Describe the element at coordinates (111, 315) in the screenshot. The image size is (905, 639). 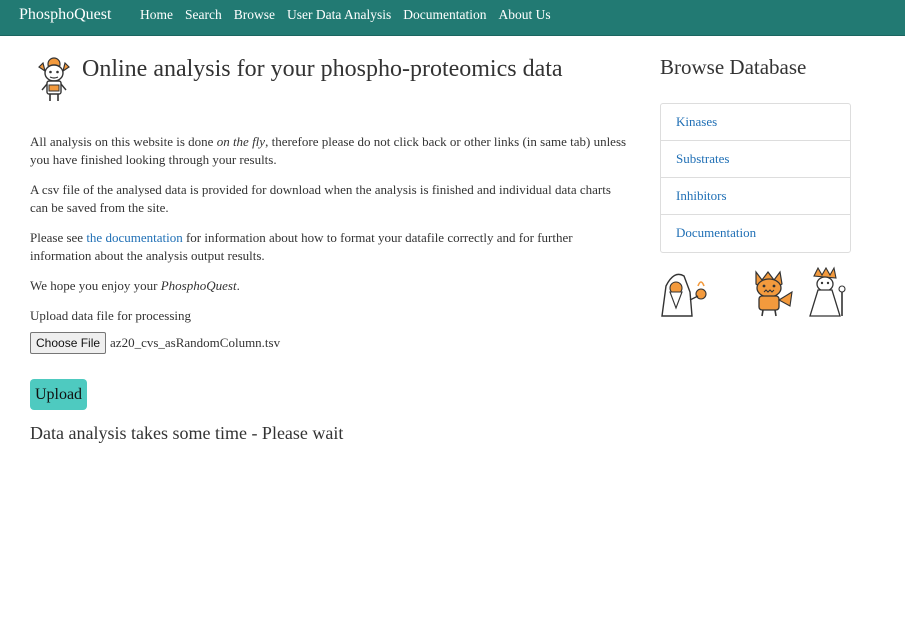
I see `upload-label: Upload data file for processing` at that location.